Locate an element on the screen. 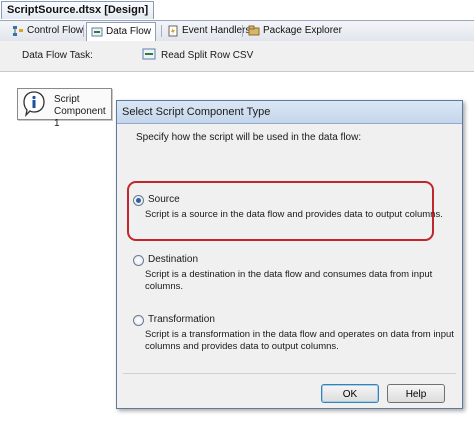 The height and width of the screenshot is (427, 474). data-flow-task-bar: Data Flow Task: Read Split Row CSV is located at coordinates (237, 56).